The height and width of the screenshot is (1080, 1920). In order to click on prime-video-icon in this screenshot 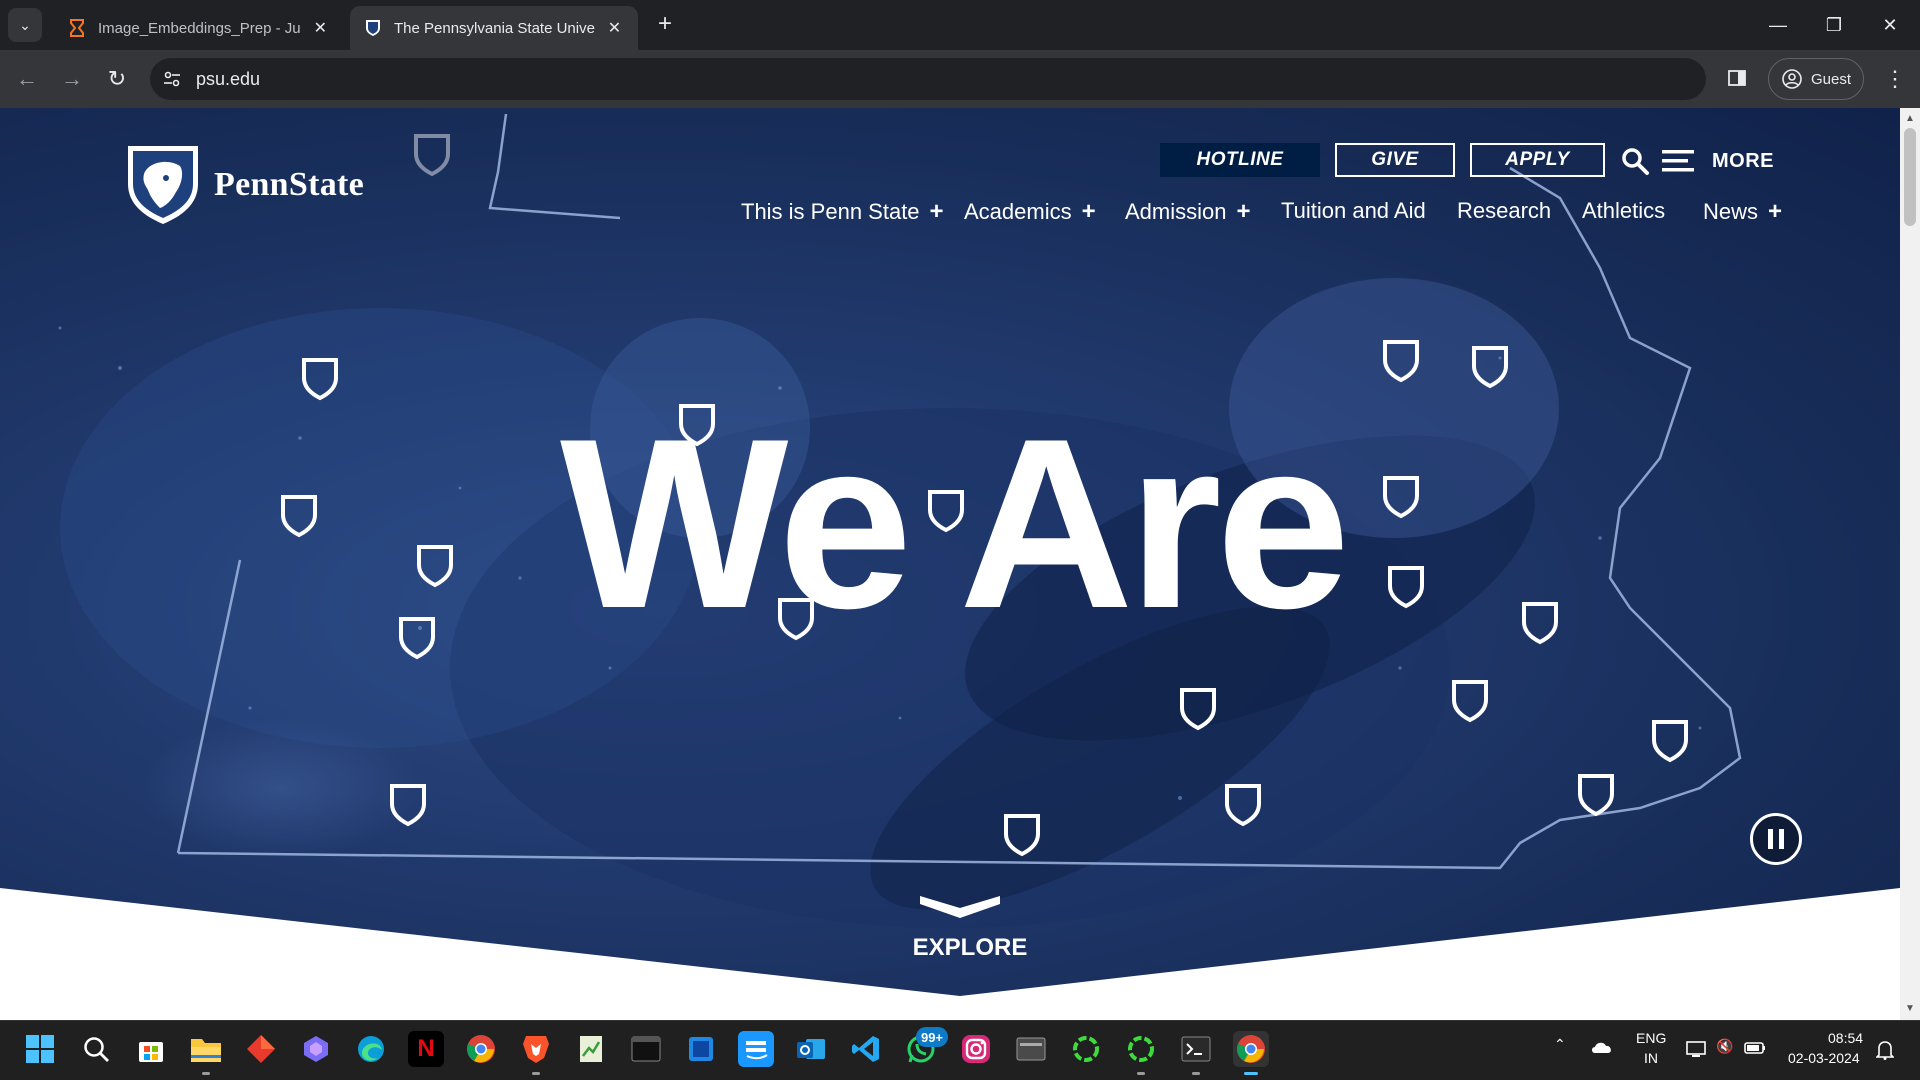, I will do `click(756, 1049)`.